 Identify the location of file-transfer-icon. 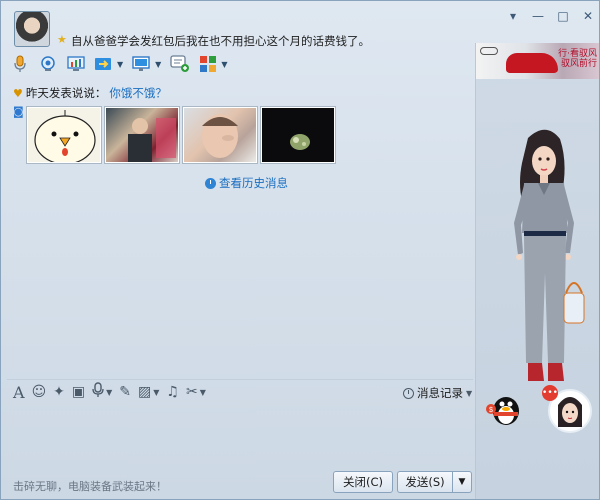
(104, 64).